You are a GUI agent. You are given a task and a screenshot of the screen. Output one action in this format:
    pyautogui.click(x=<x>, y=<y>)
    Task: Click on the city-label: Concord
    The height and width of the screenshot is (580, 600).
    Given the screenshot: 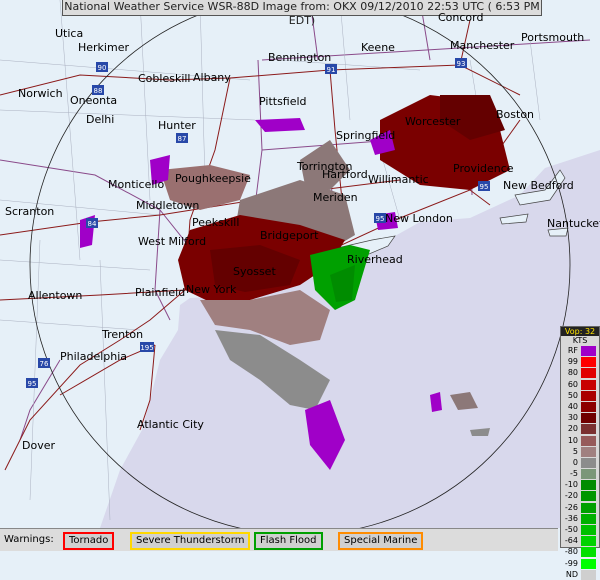 What is the action you would take?
    pyautogui.click(x=461, y=17)
    